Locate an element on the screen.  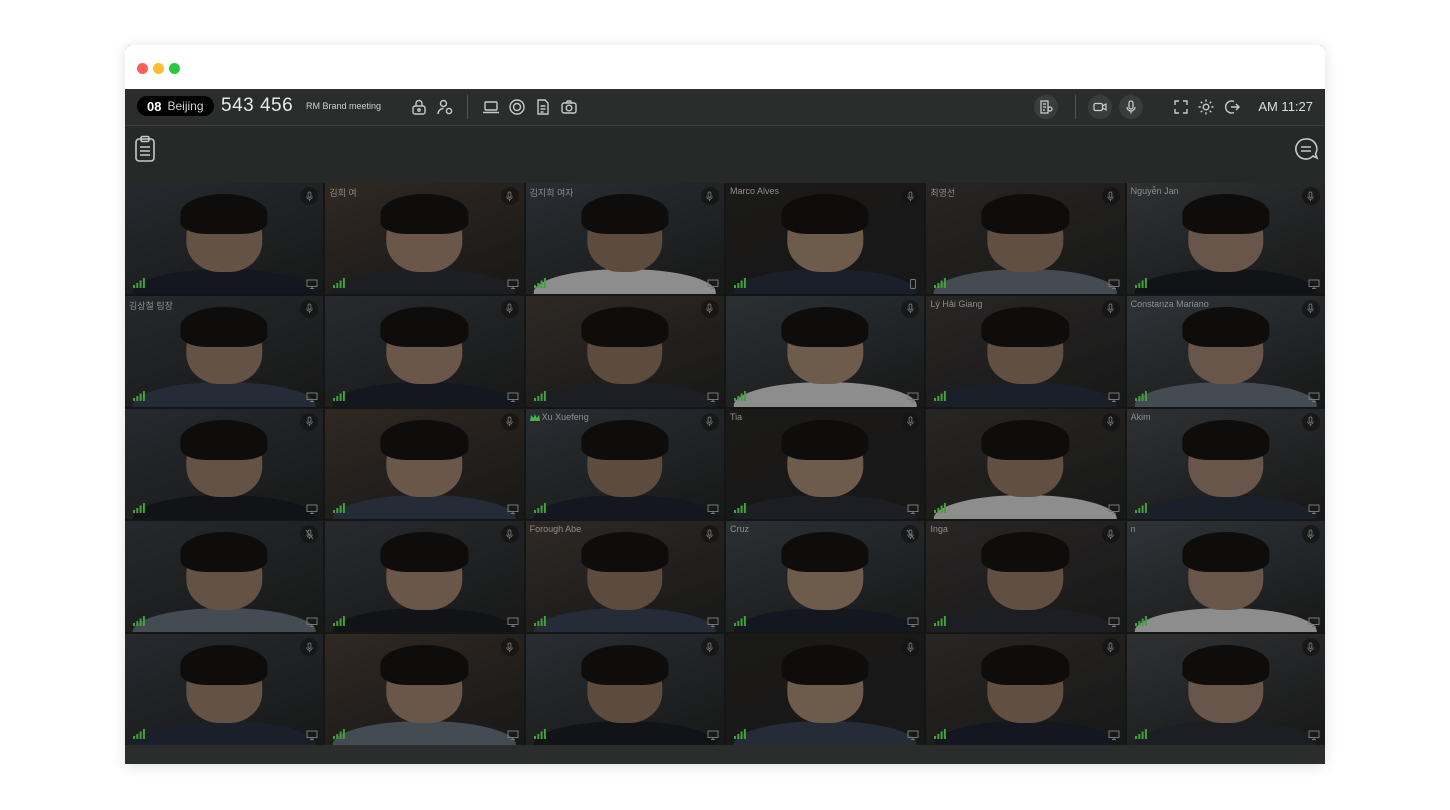
participant-tile: 김희 여 is located at coordinates (424, 238).